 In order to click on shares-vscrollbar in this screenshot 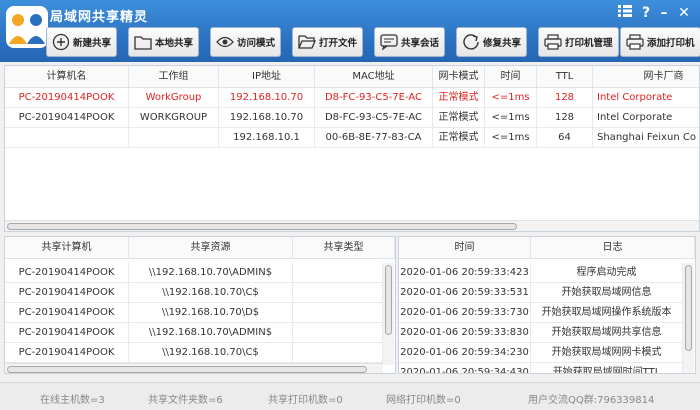, I will do `click(388, 314)`.